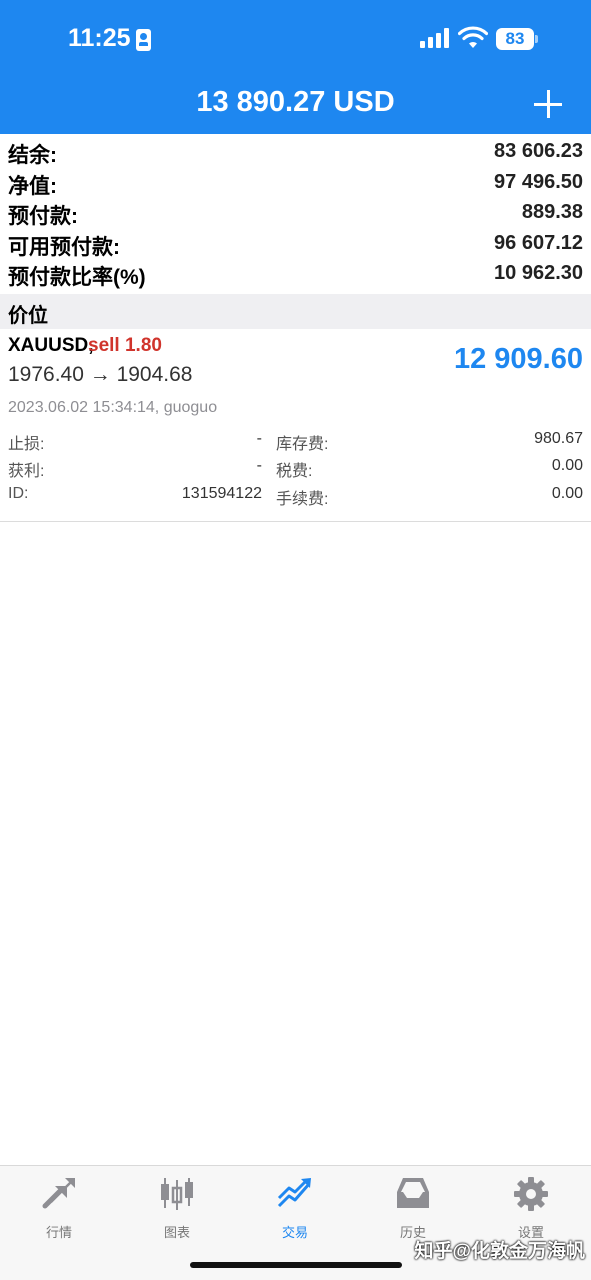 The width and height of the screenshot is (591, 1280). Describe the element at coordinates (538, 242) in the screenshot. I see `free-margin-value: 96 607.12` at that location.